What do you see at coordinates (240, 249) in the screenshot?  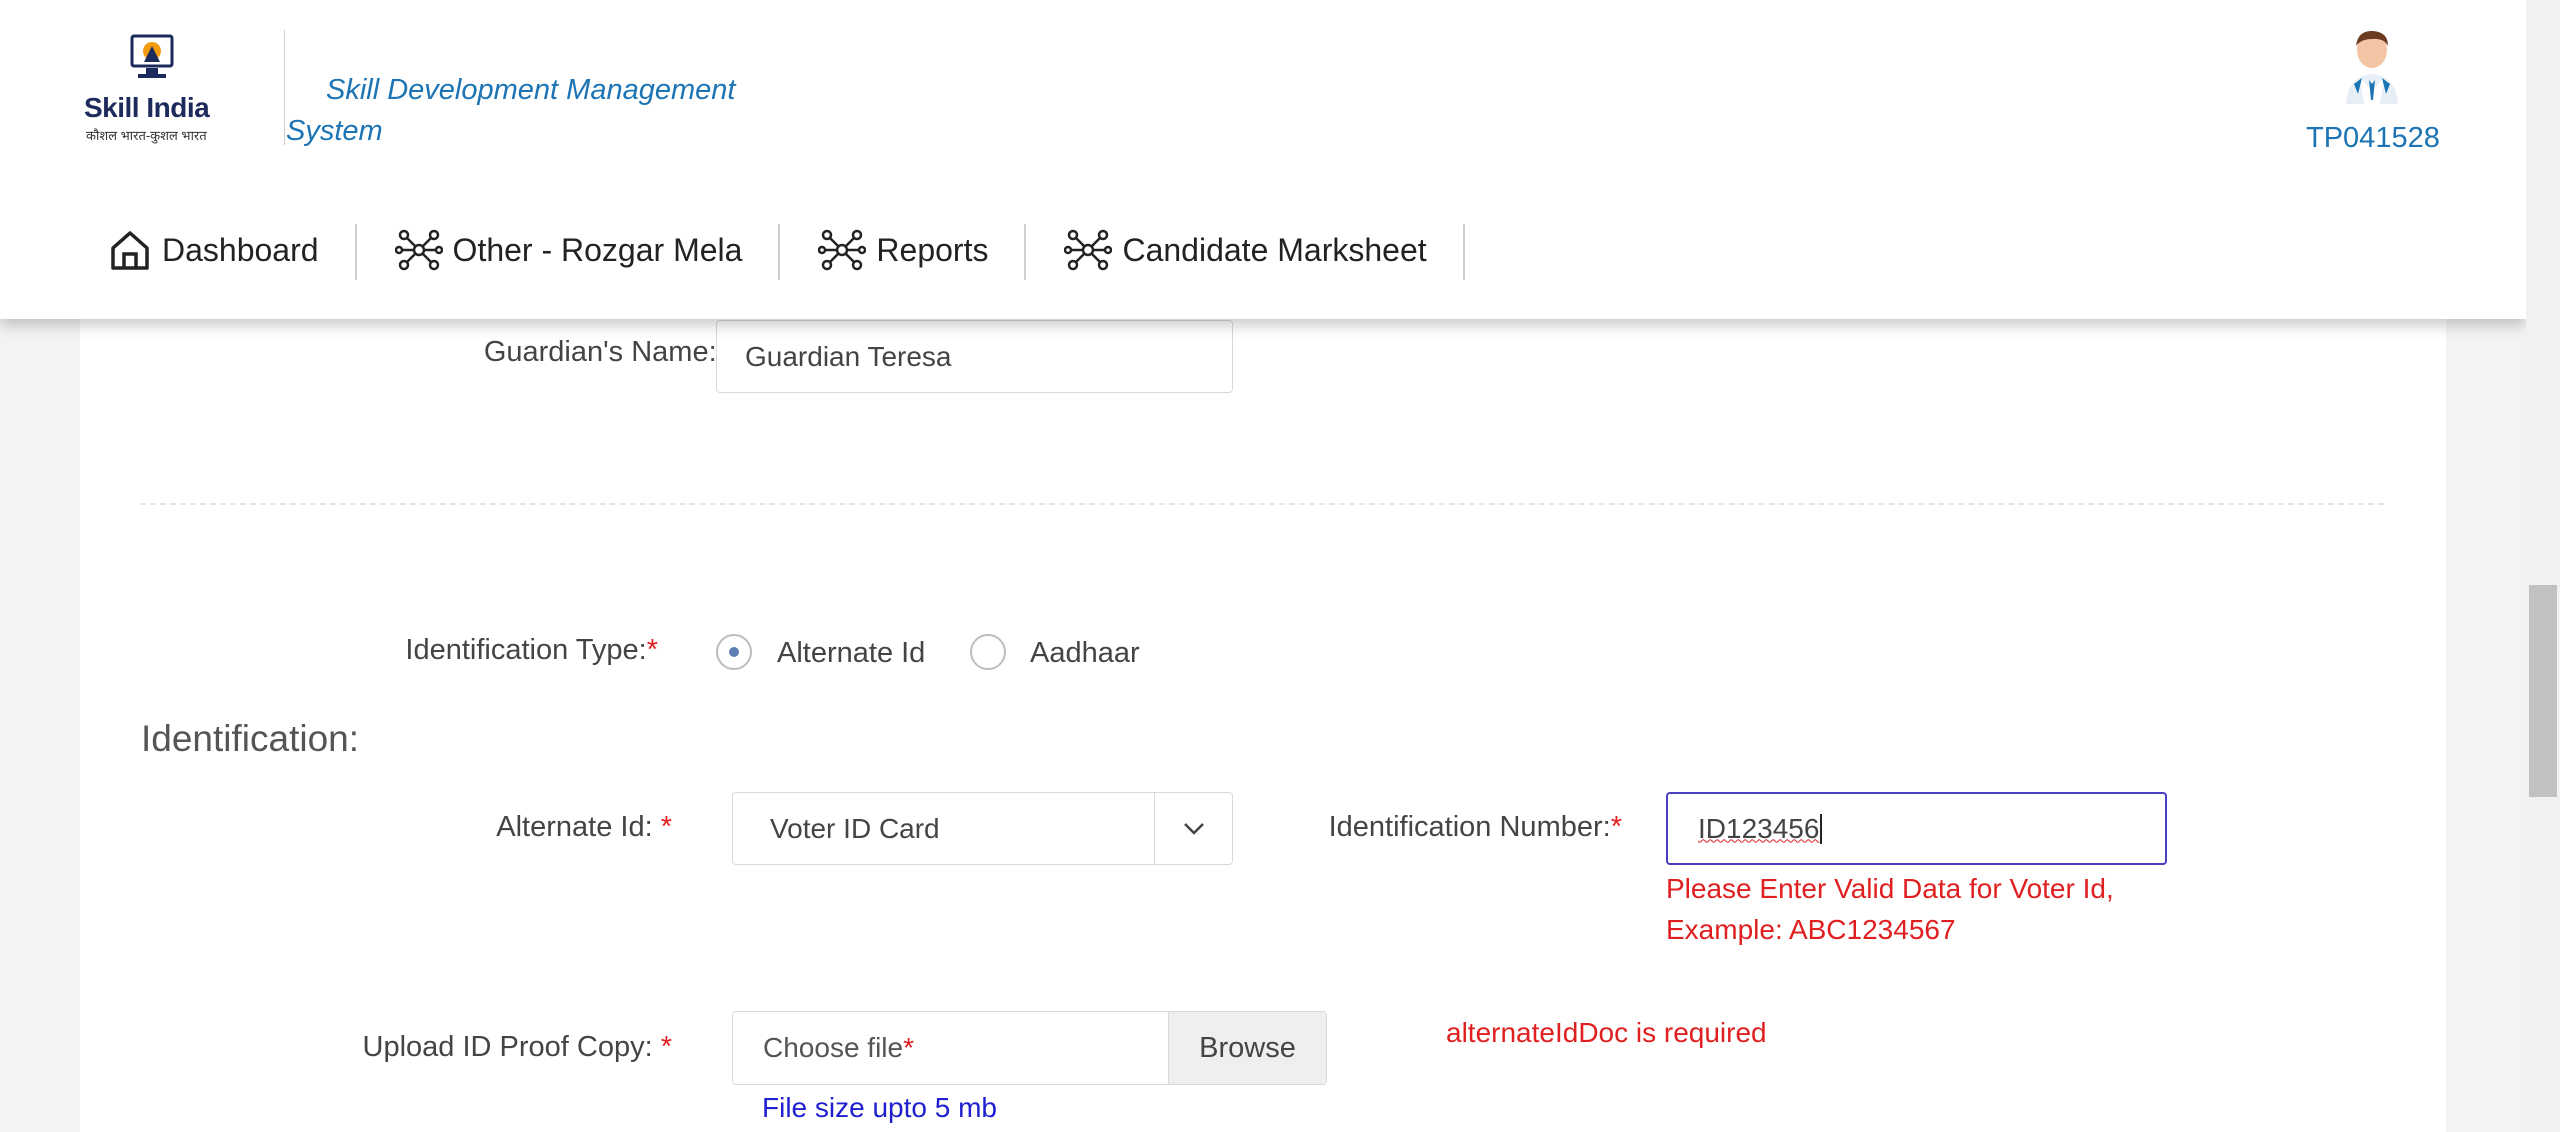 I see `nav-label: Dashboard` at bounding box center [240, 249].